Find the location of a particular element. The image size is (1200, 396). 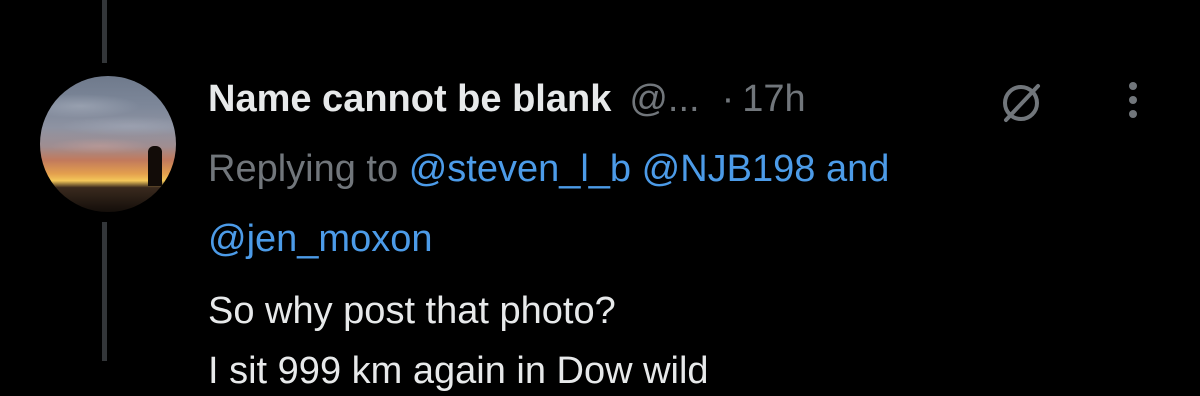

grok-slash-icon is located at coordinates (1021, 103).